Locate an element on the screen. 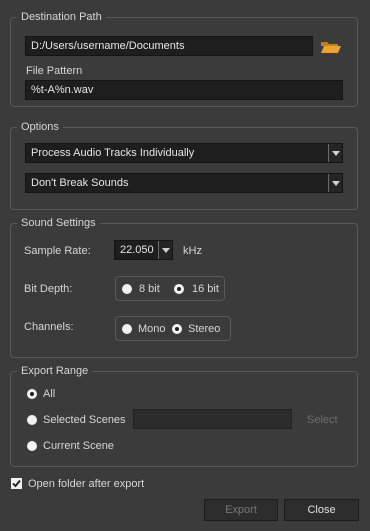  sample-rate-unit: kHz is located at coordinates (192, 251).